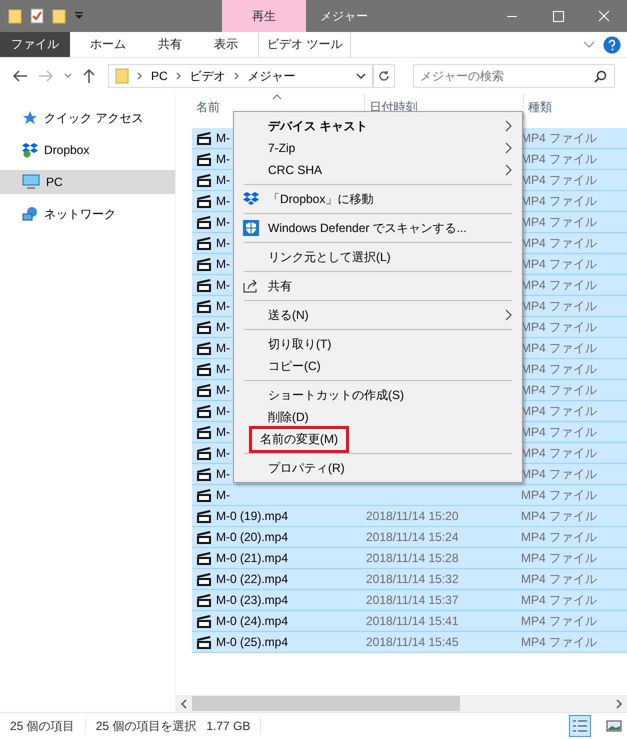 The height and width of the screenshot is (739, 627). Describe the element at coordinates (300, 344) in the screenshot. I see `menu-item: 切り取り(T)` at that location.